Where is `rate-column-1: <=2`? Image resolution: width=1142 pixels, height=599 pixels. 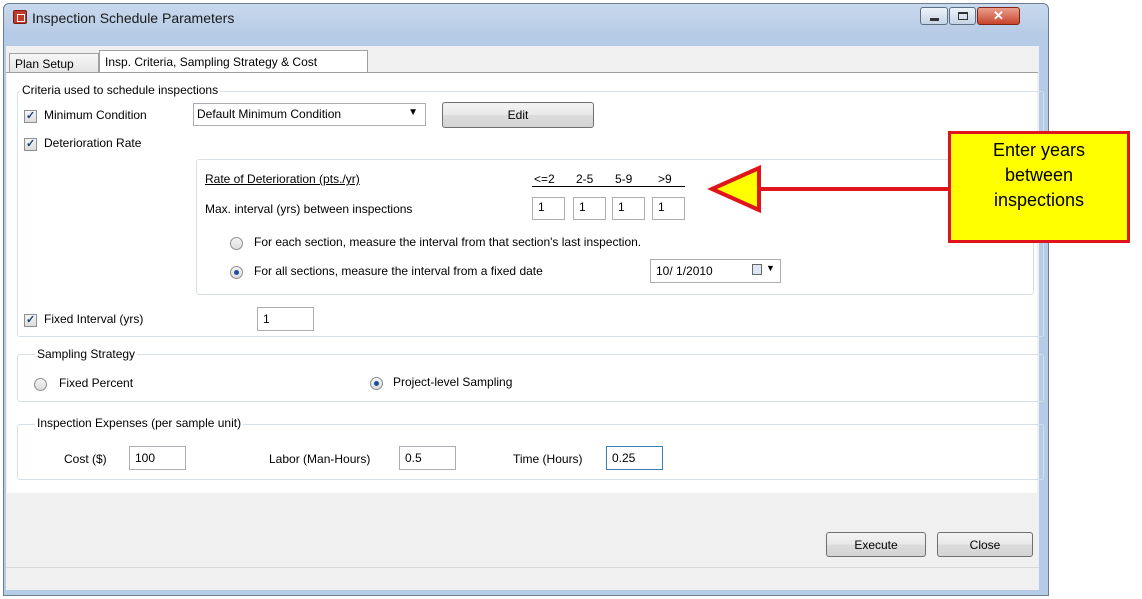 rate-column-1: <=2 is located at coordinates (544, 179).